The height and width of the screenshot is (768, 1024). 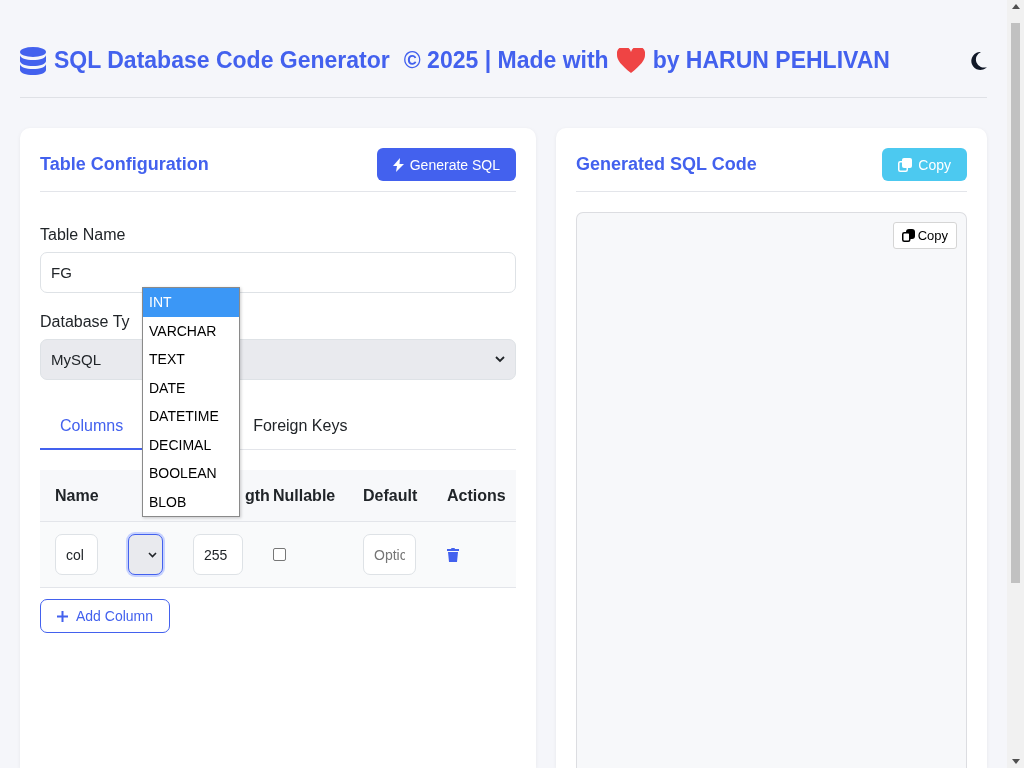 I want to click on dropdown-option: TEXT, so click(x=191, y=359).